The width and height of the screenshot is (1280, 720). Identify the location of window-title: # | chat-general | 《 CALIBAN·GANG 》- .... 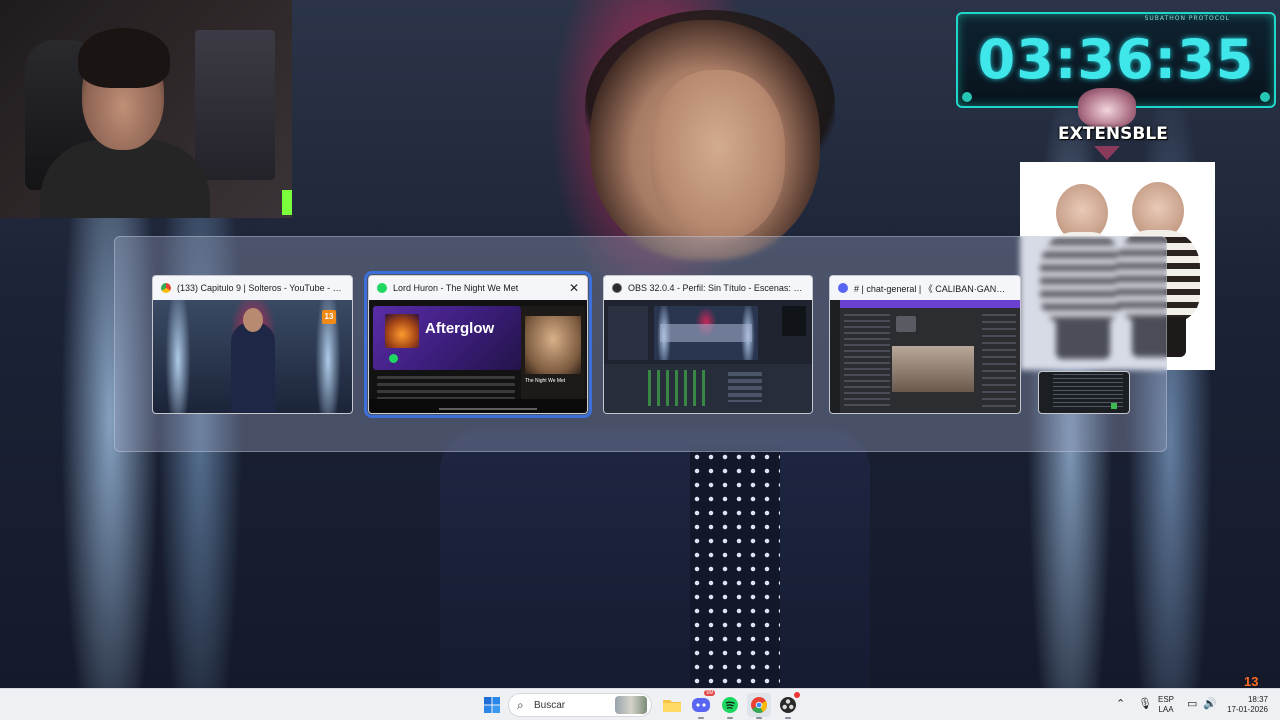
(933, 288).